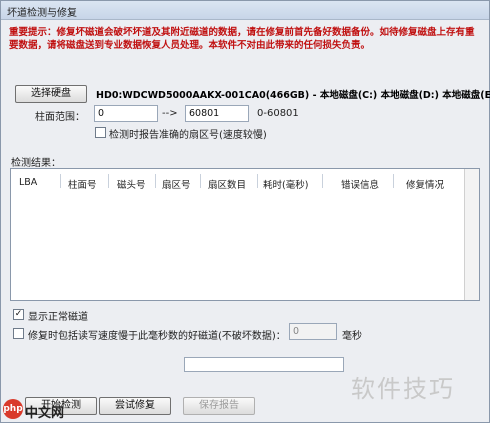 Image resolution: width=490 pixels, height=423 pixels. What do you see at coordinates (126, 113) in the screenshot?
I see `range-from-input: 0` at bounding box center [126, 113].